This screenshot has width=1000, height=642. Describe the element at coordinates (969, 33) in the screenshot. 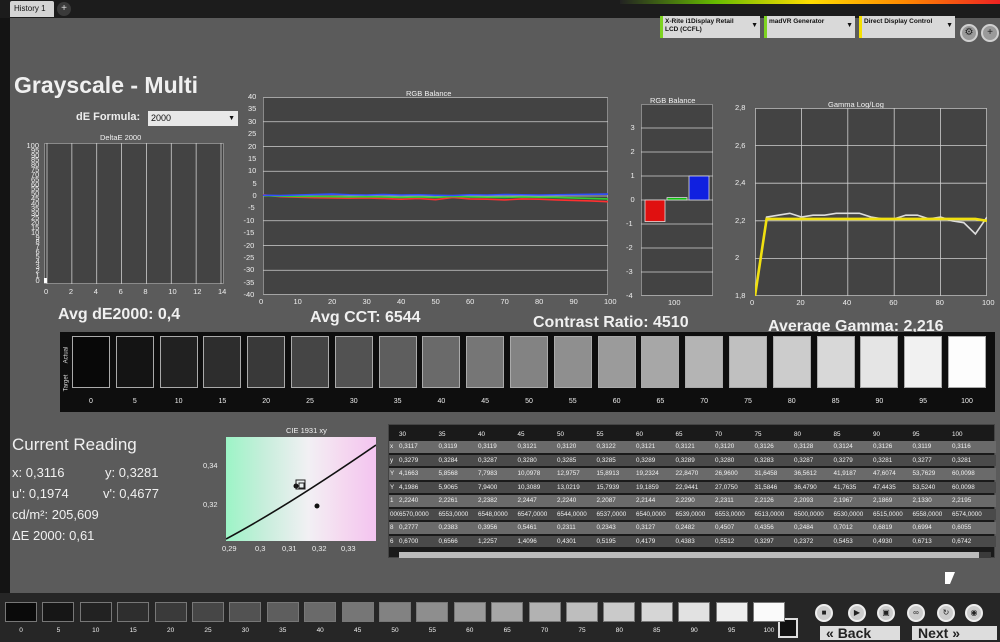

I see `gear-icon: ⚙` at that location.